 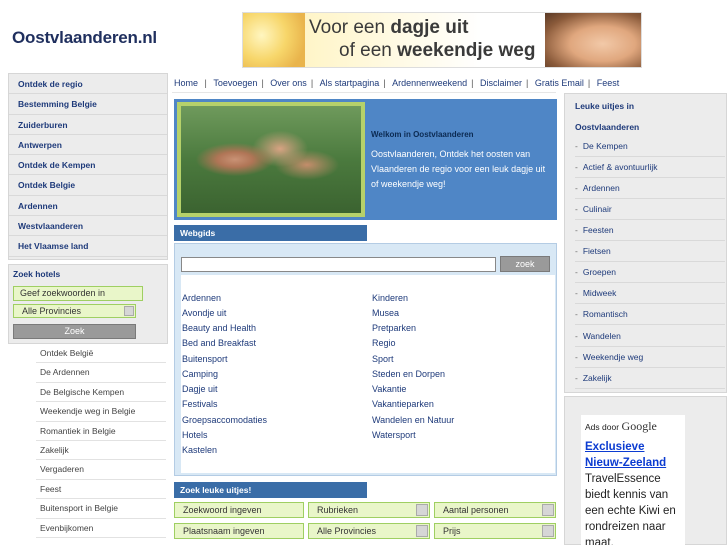 What do you see at coordinates (270, 233) in the screenshot?
I see `webgids-tab: Webgids` at bounding box center [270, 233].